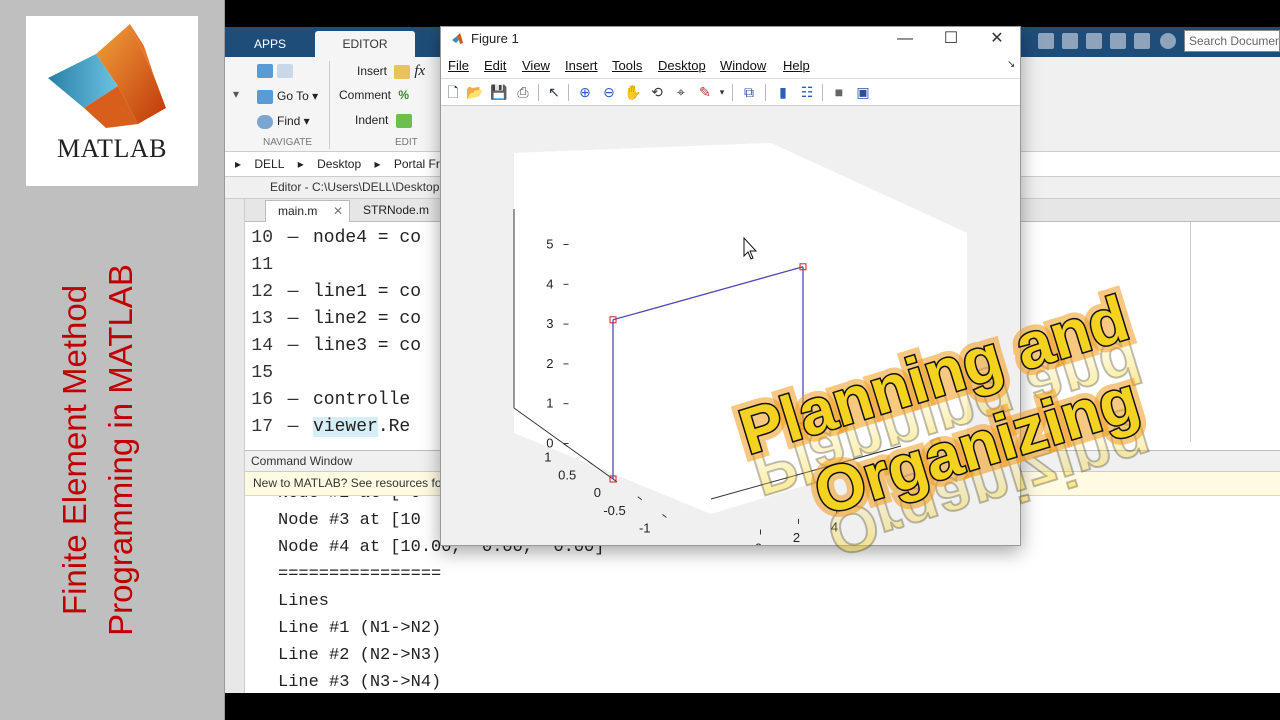 This screenshot has width=1280, height=720. I want to click on bottom-letterbox, so click(752, 706).